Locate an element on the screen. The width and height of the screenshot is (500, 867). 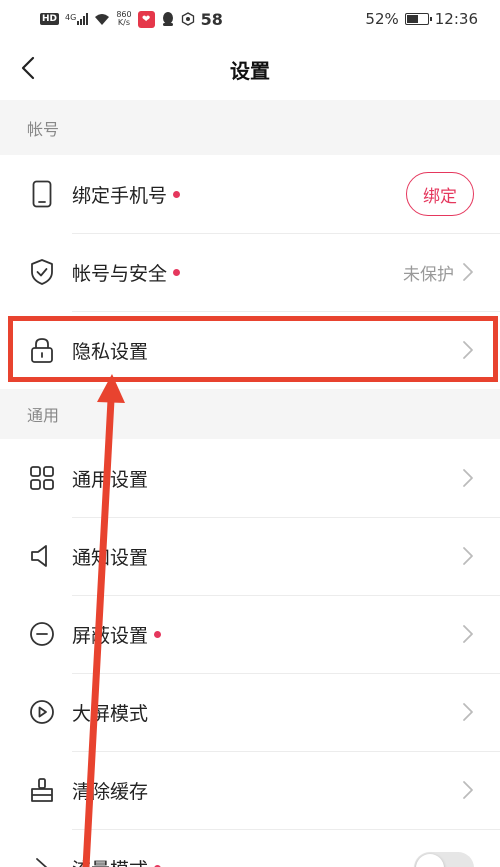
status-left: HD 4G 860 K/s ❤ 58 is located at coordinates (131, 19).